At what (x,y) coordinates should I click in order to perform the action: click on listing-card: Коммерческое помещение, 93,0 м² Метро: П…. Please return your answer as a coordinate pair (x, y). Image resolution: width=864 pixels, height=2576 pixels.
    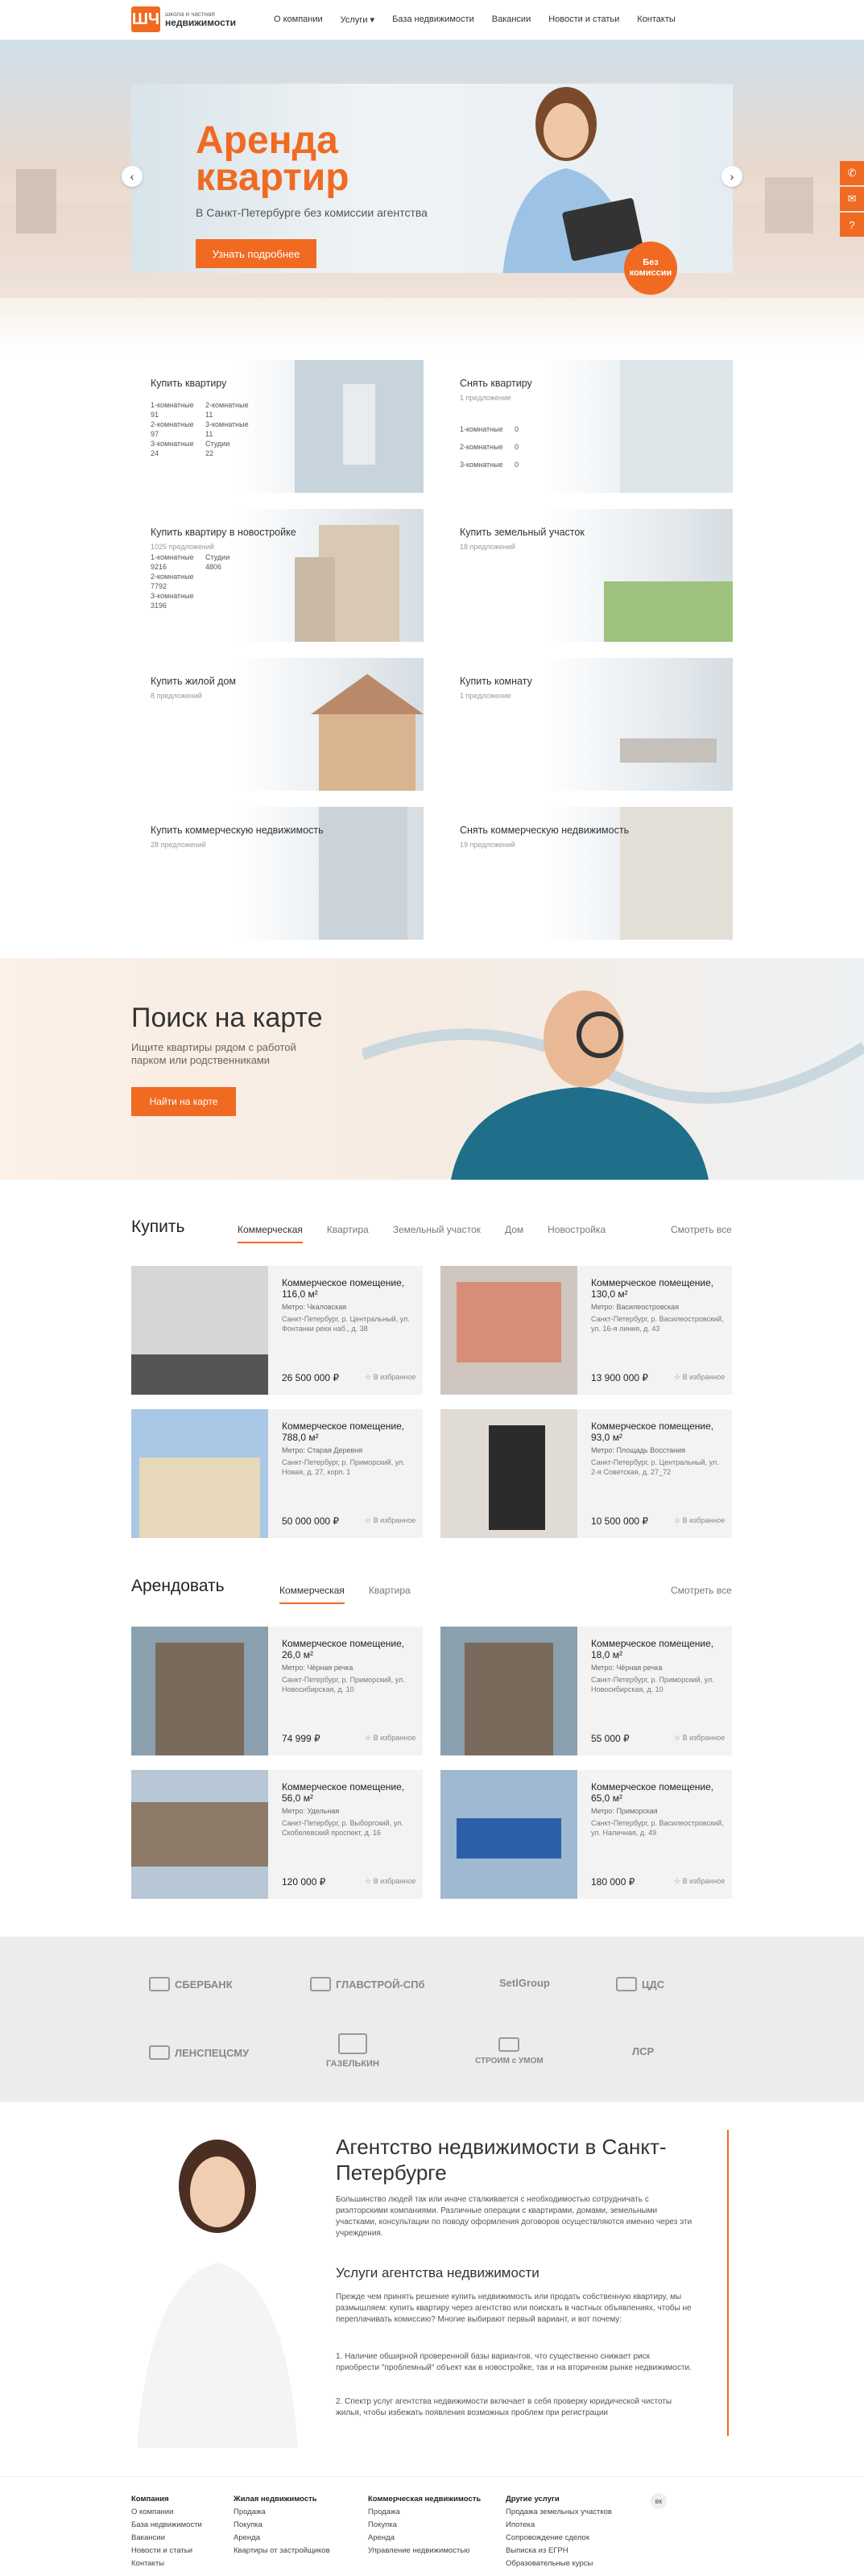
    Looking at the image, I should click on (586, 1474).